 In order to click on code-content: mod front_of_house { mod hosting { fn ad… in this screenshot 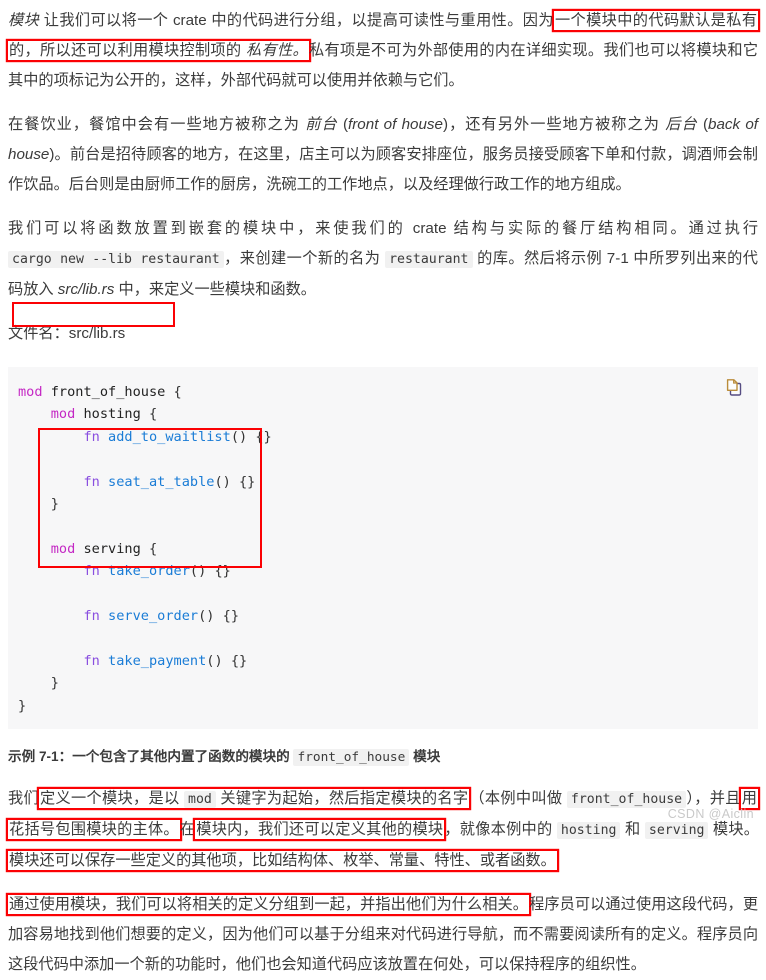, I will do `click(145, 549)`.